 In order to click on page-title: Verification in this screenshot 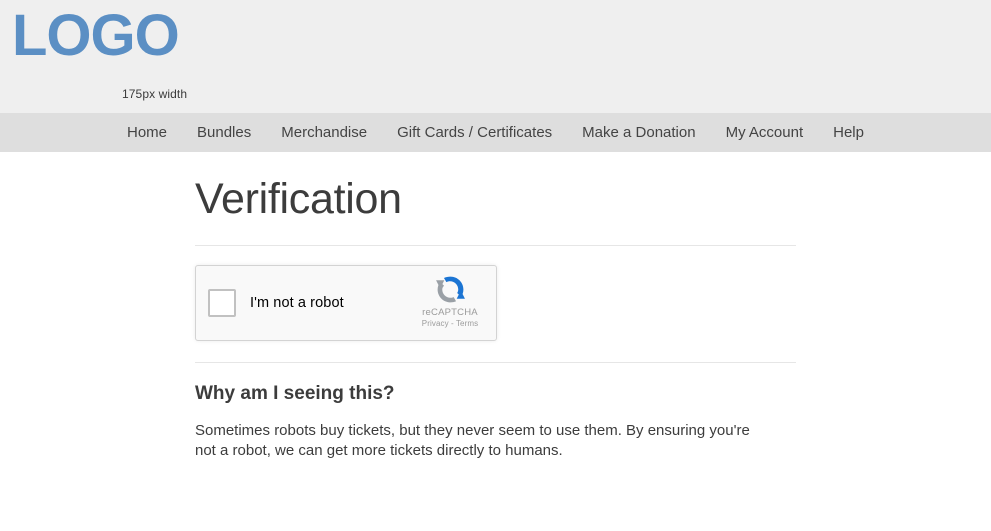, I will do `click(298, 199)`.